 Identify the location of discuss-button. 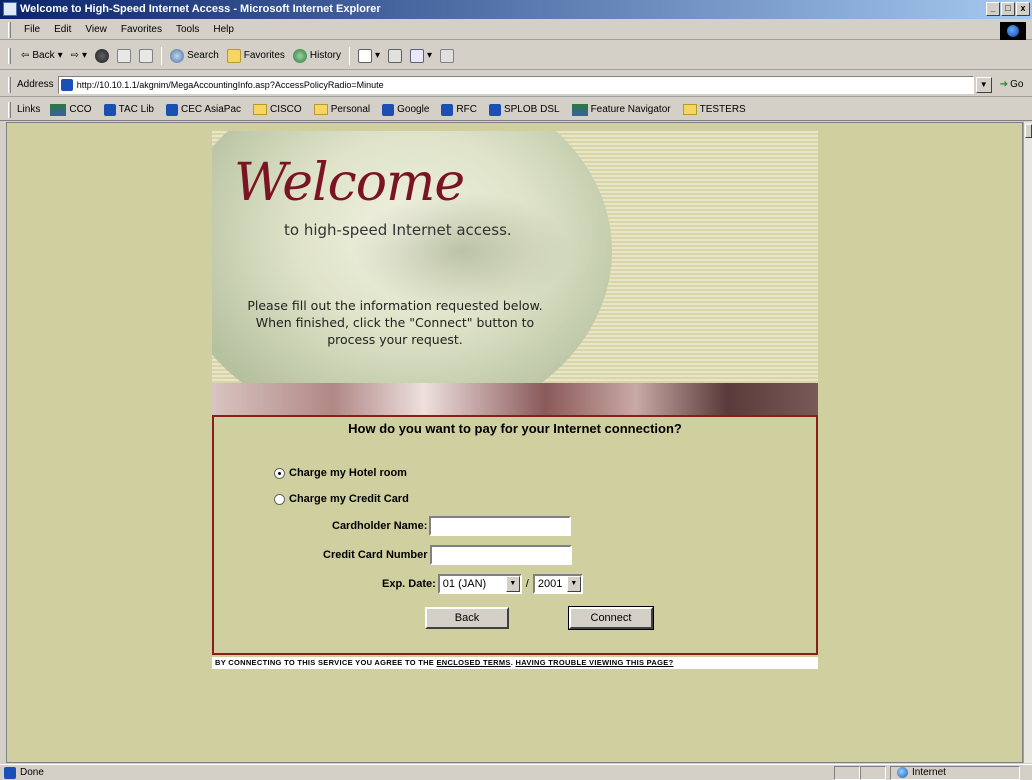
(447, 55).